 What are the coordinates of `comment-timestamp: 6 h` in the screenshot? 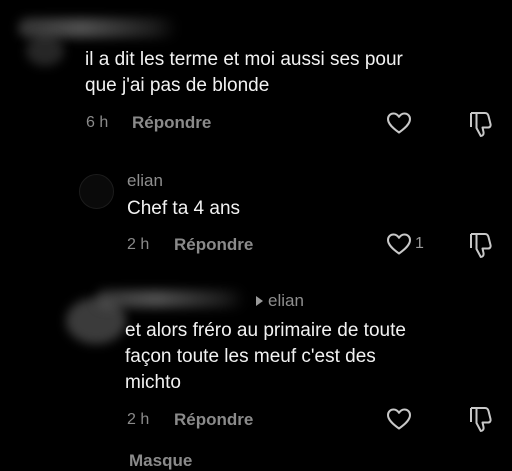 It's located at (97, 122).